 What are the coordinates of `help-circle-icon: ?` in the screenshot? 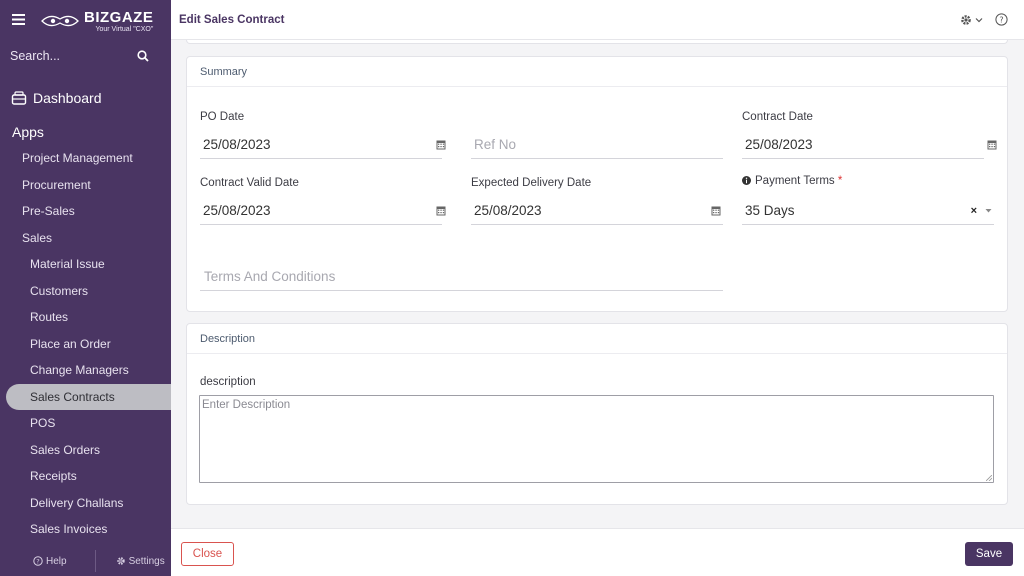 It's located at (1001, 19).